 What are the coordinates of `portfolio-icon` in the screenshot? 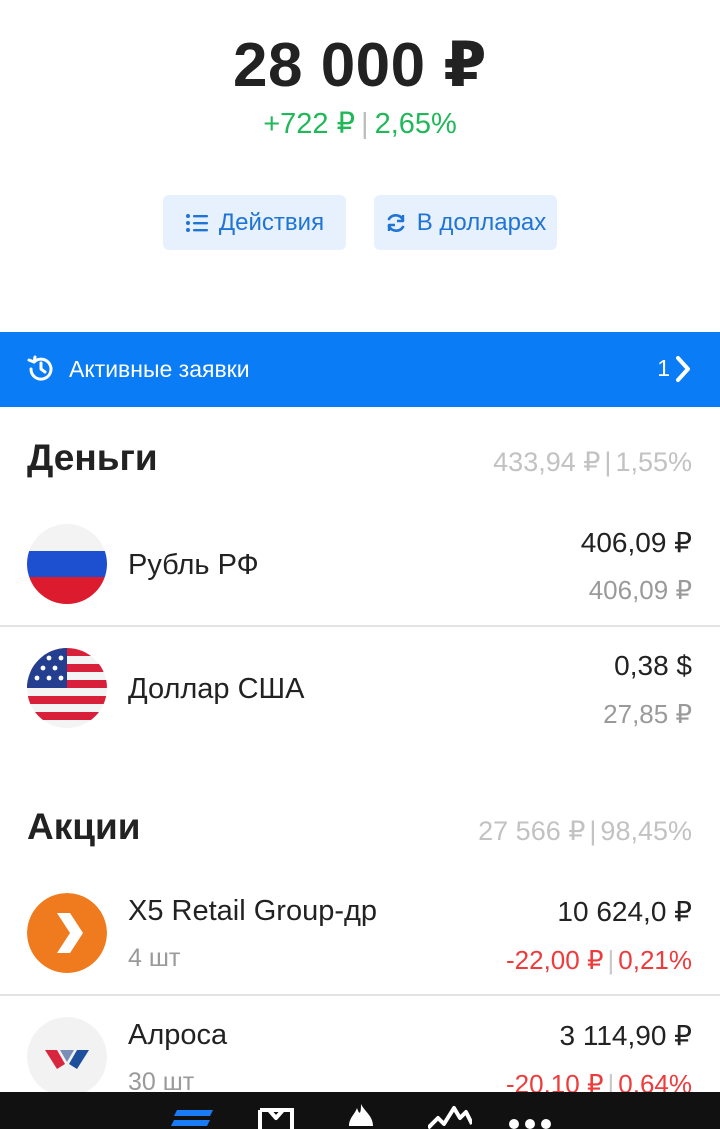 It's located at (192, 1119).